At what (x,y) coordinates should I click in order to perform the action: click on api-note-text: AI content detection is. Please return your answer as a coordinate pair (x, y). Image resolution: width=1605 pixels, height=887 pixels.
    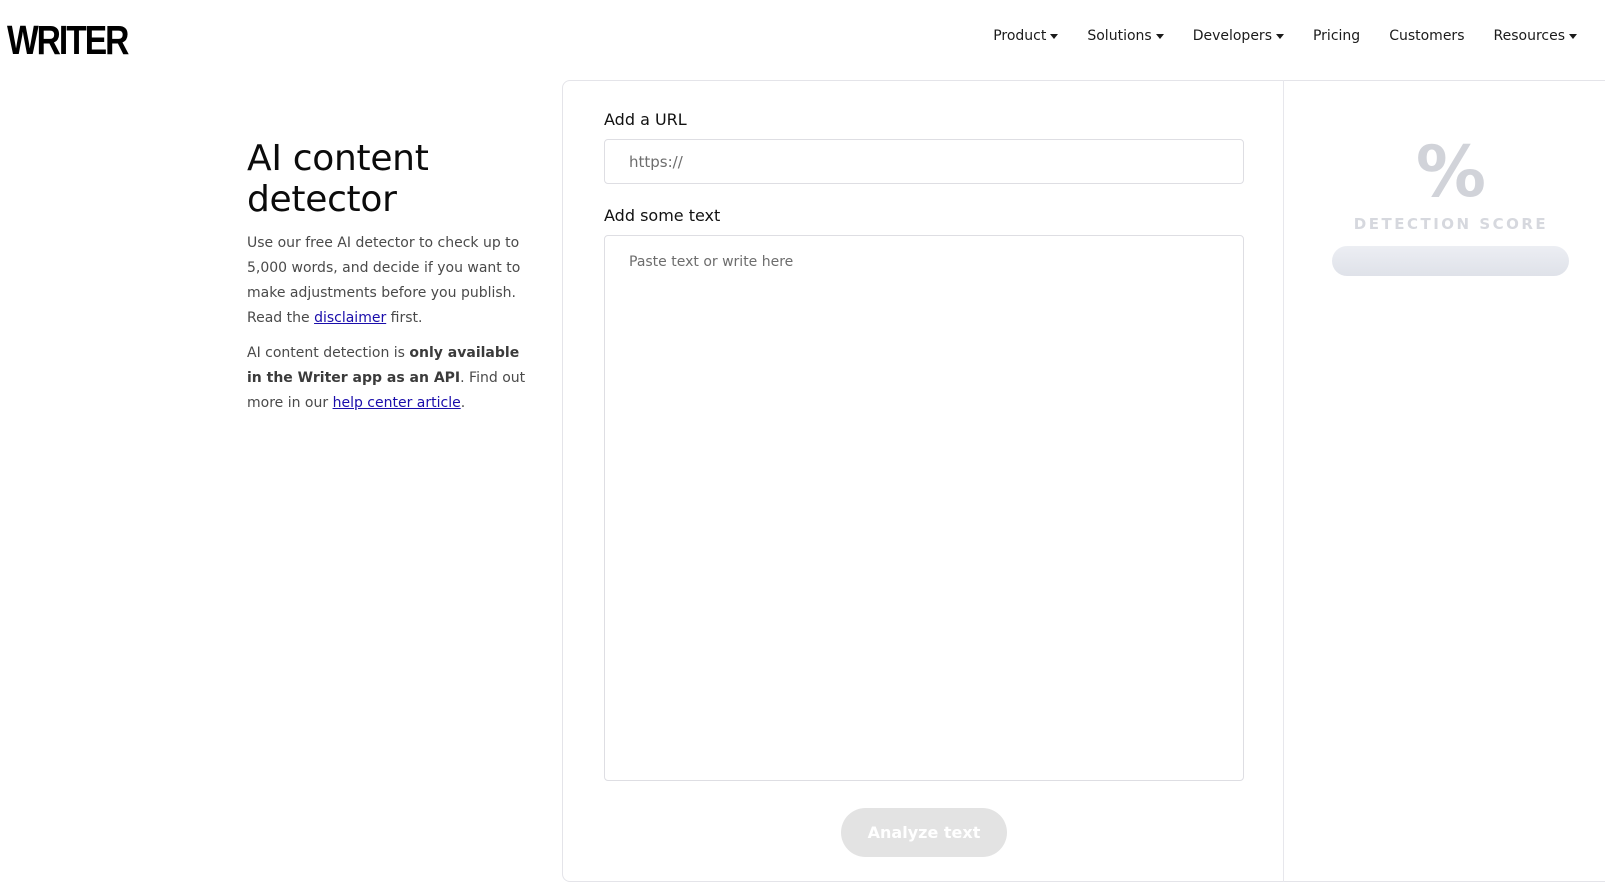
    Looking at the image, I should click on (328, 353).